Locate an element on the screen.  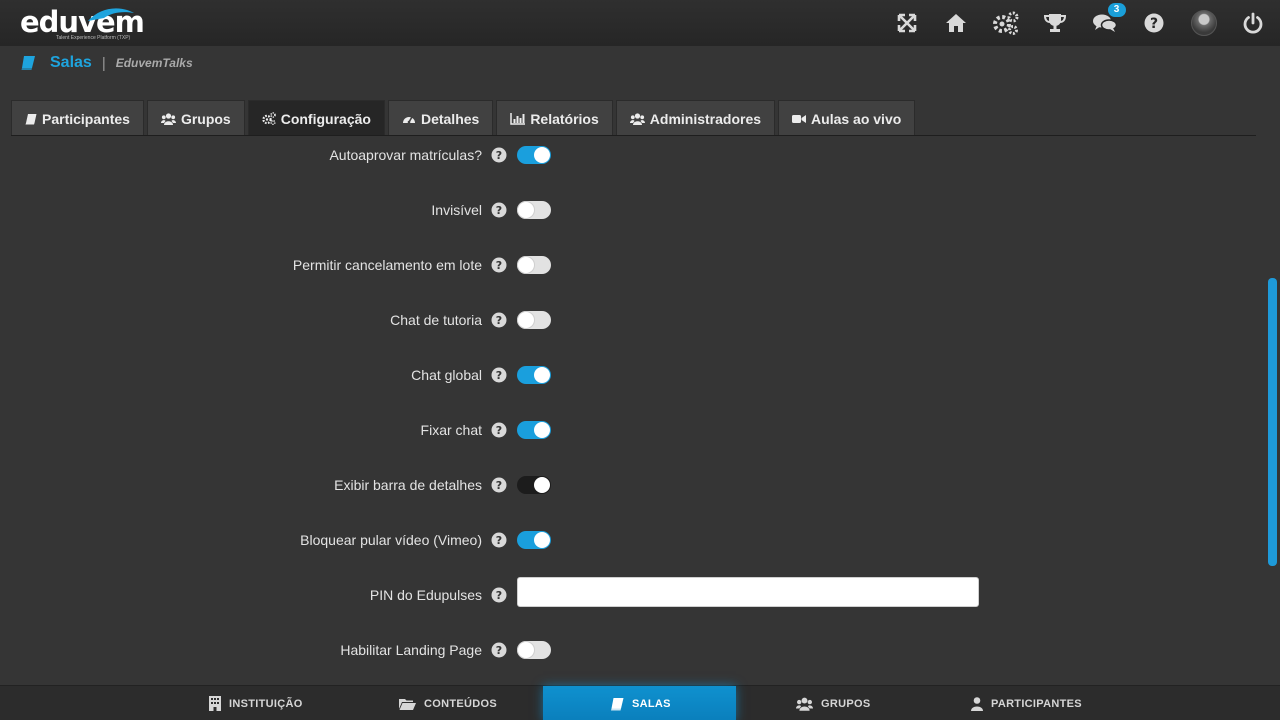
landing-page-toggle is located at coordinates (534, 650).